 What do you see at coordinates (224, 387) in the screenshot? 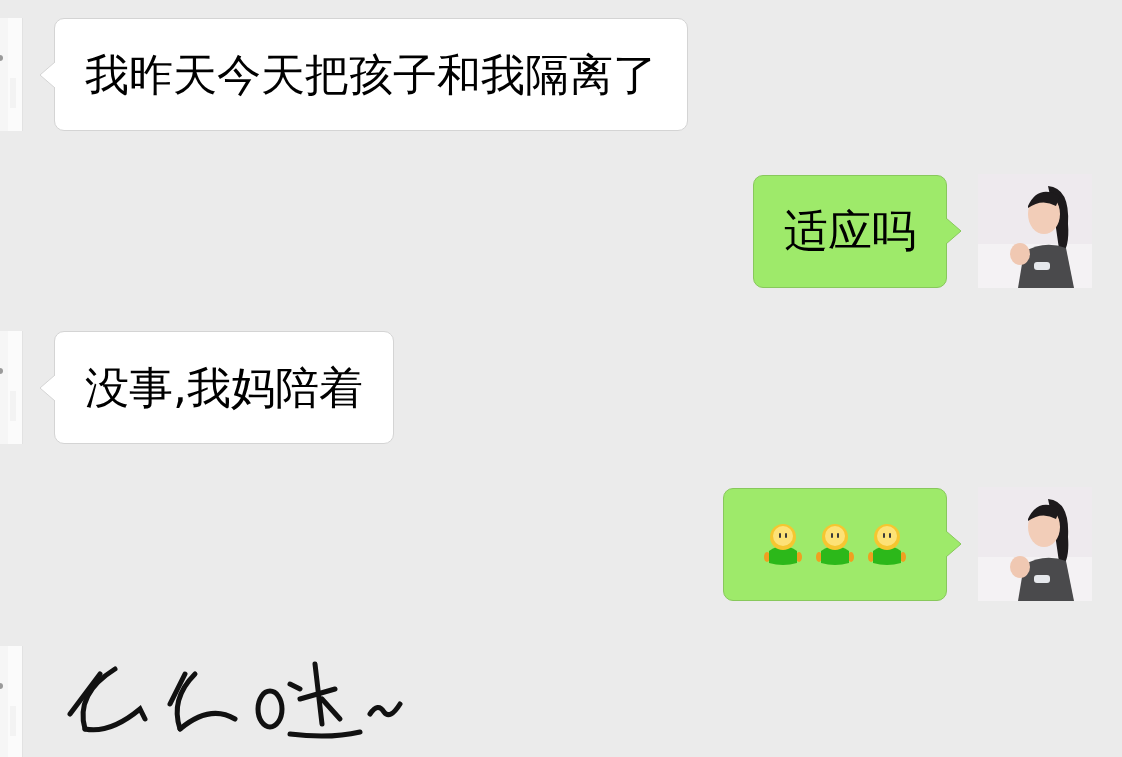
I see `message-bubble: 没事,我妈陪着` at bounding box center [224, 387].